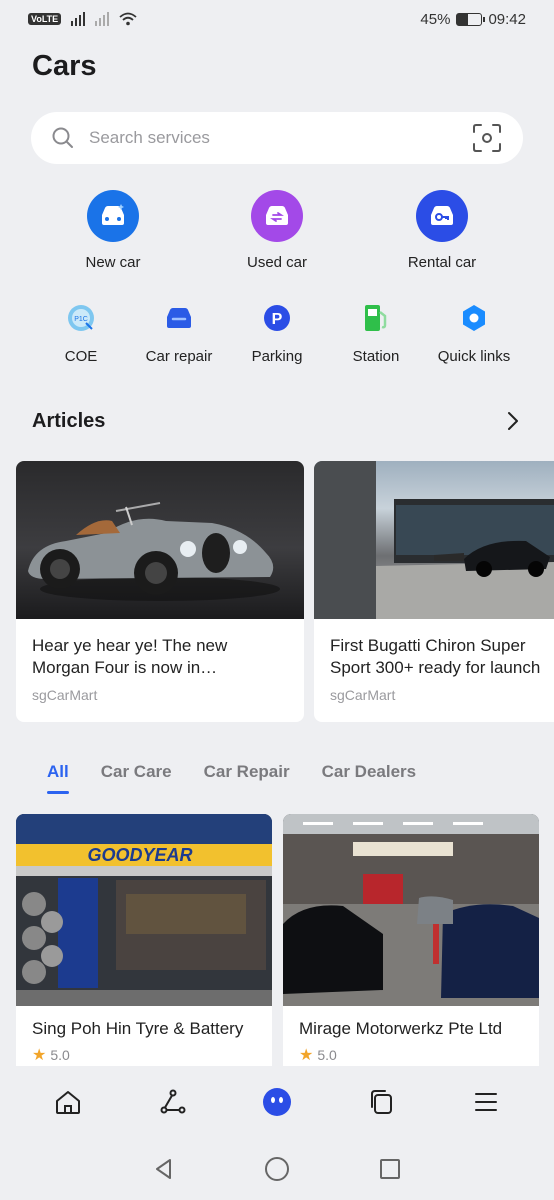  I want to click on status-right: 45% 09:42, so click(473, 19).